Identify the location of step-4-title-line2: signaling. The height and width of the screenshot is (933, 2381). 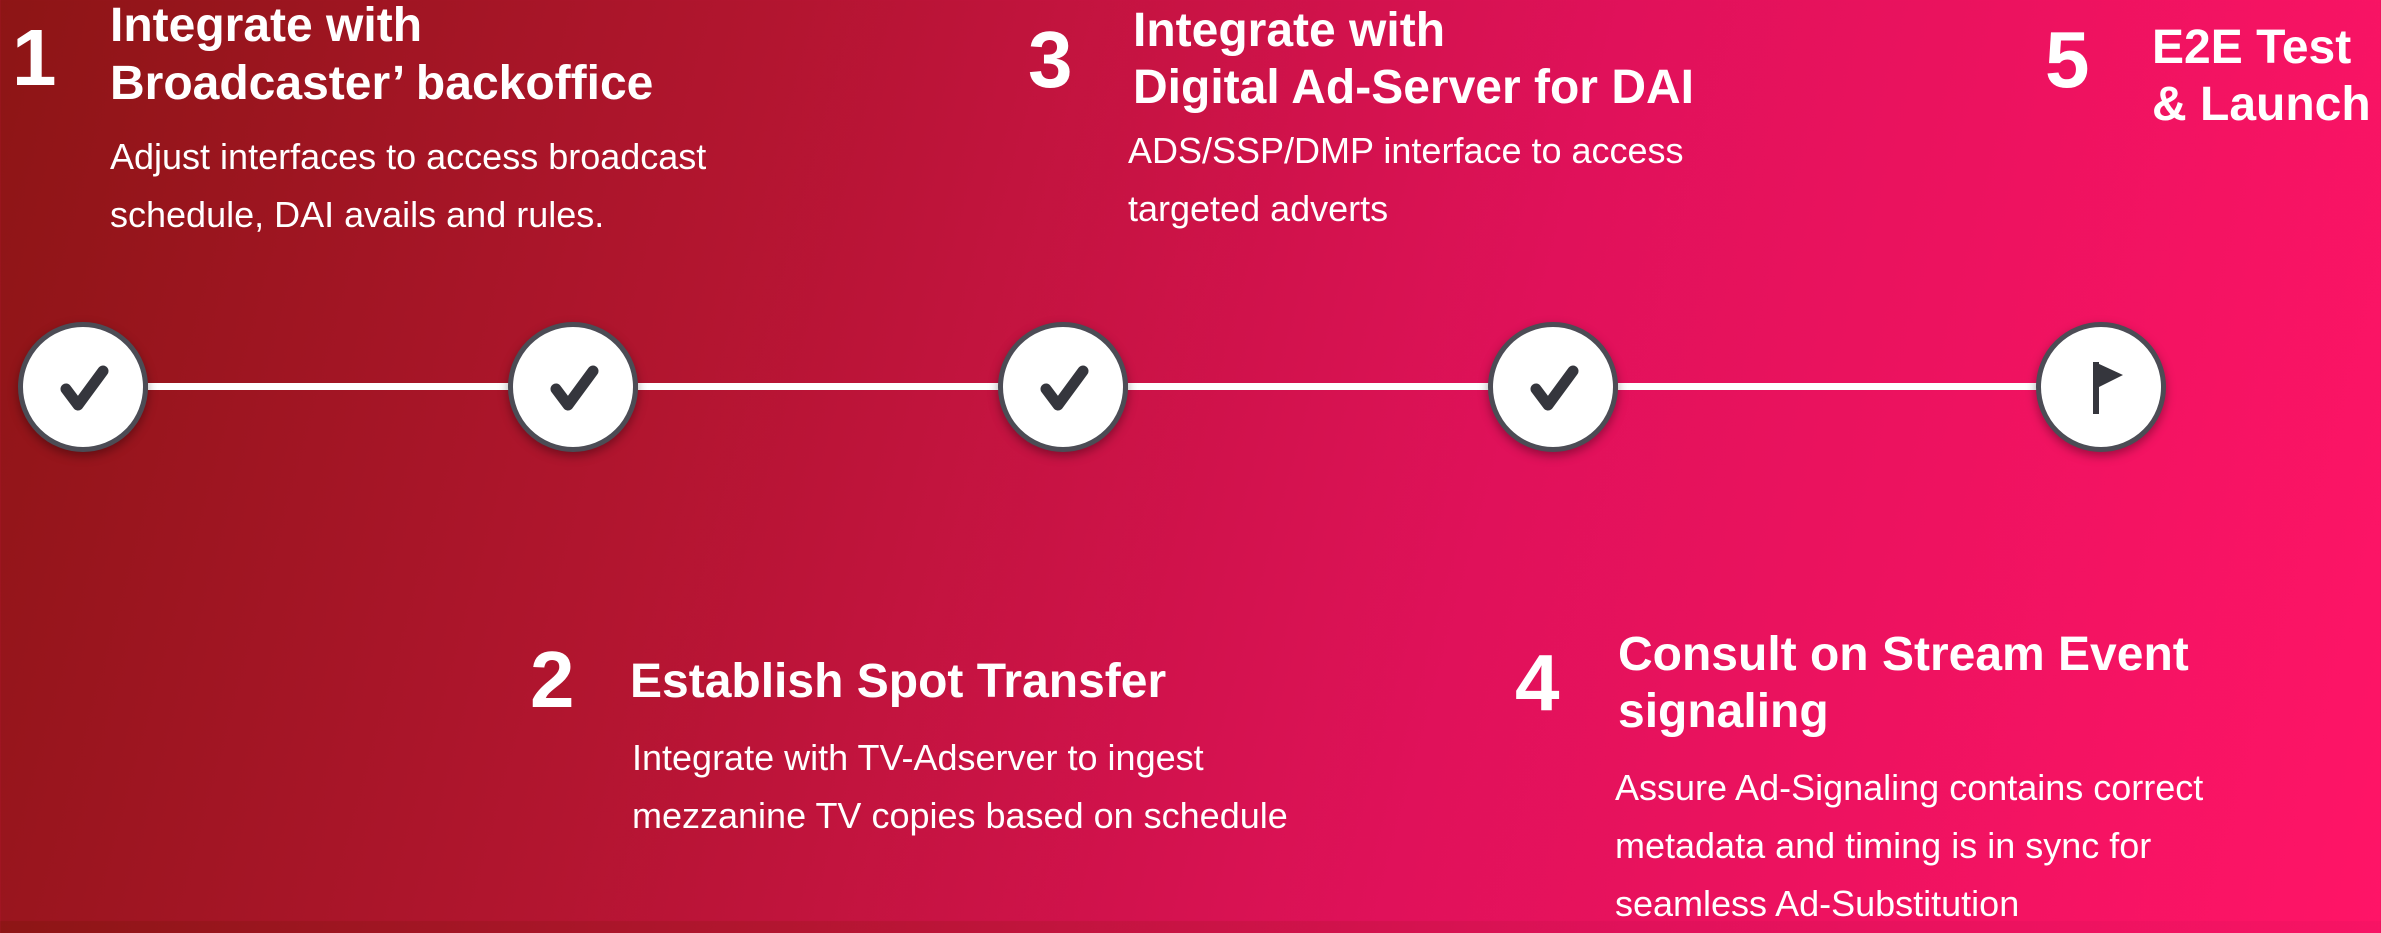
(1723, 711).